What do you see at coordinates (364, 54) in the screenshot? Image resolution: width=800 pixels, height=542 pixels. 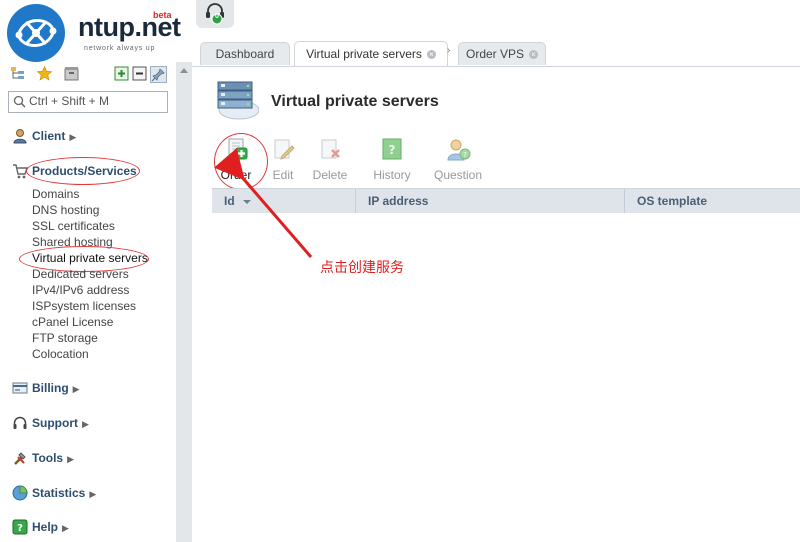 I see `tab-label-vps: Virtual private servers` at bounding box center [364, 54].